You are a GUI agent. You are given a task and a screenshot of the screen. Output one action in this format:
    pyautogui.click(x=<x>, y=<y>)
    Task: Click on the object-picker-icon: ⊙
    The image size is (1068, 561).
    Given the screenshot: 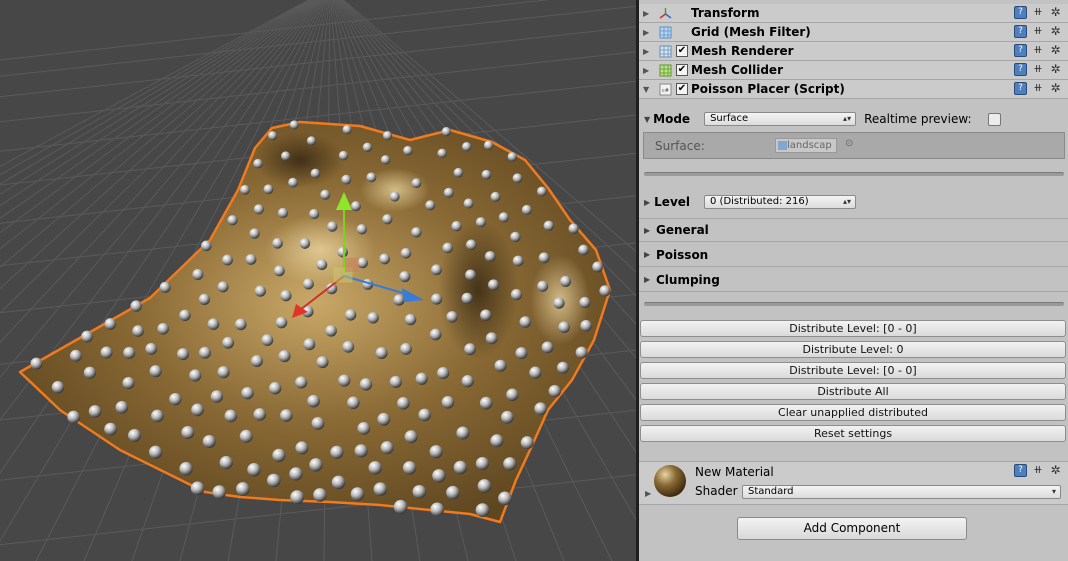 What is the action you would take?
    pyautogui.click(x=849, y=143)
    